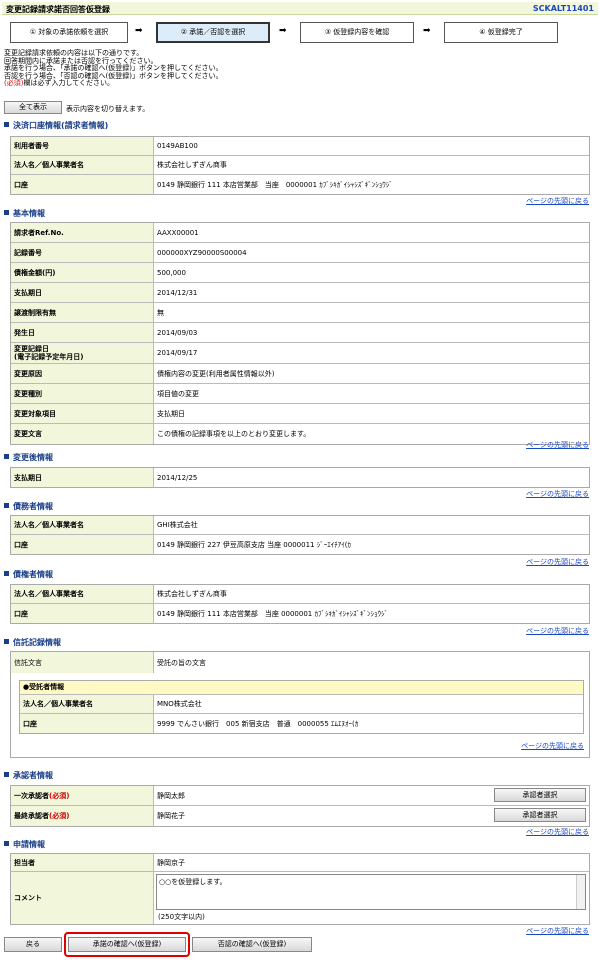 This screenshot has width=600, height=962. Describe the element at coordinates (82, 146) in the screenshot. I see `row-key: 利用者番号` at that location.